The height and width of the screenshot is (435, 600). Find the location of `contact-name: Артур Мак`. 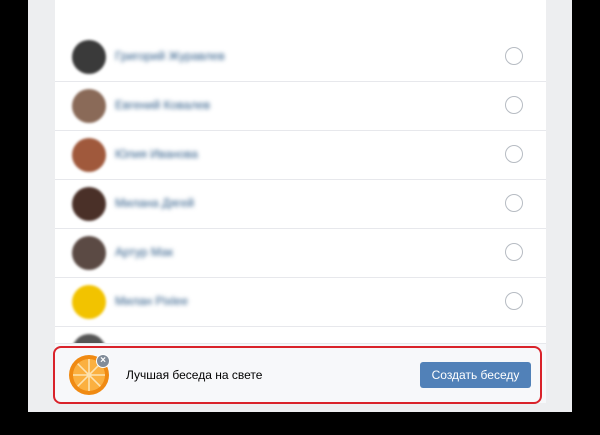

contact-name: Артур Мак is located at coordinates (144, 252).